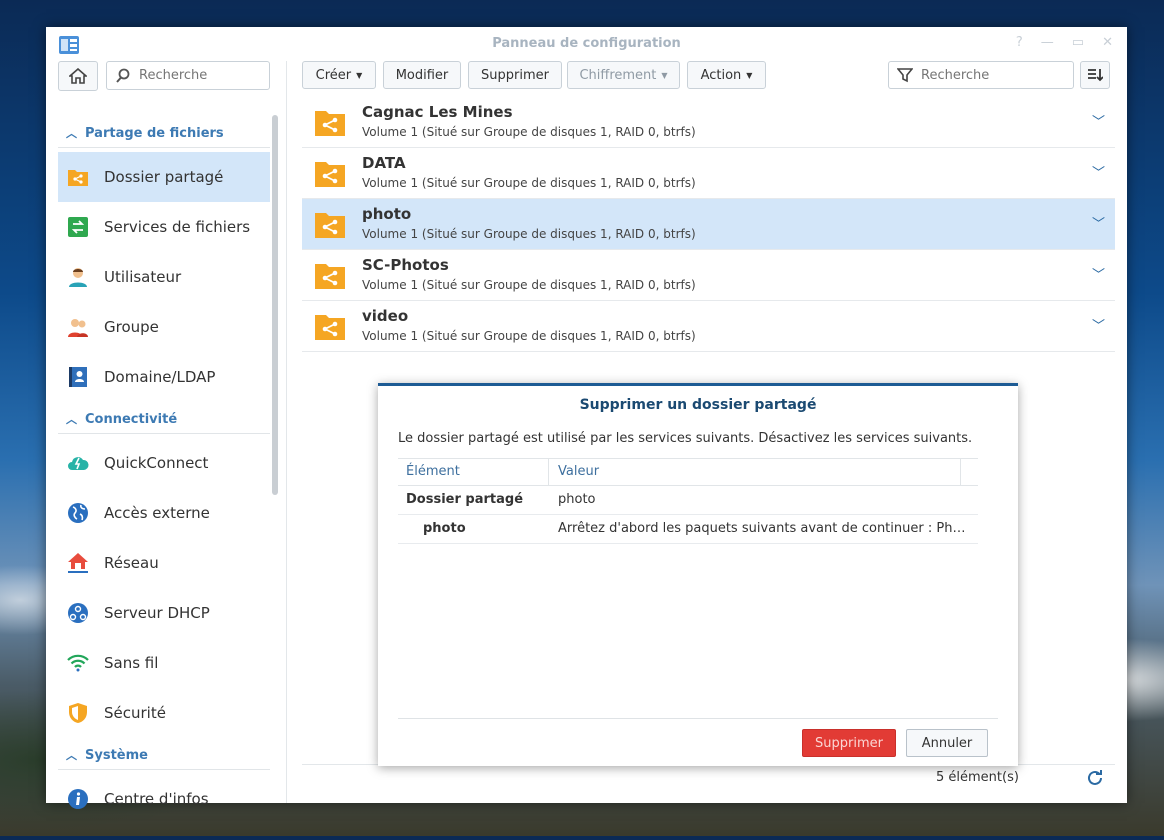 The image size is (1164, 840). What do you see at coordinates (849, 743) in the screenshot?
I see `confirm-delete-button: Supprimer` at bounding box center [849, 743].